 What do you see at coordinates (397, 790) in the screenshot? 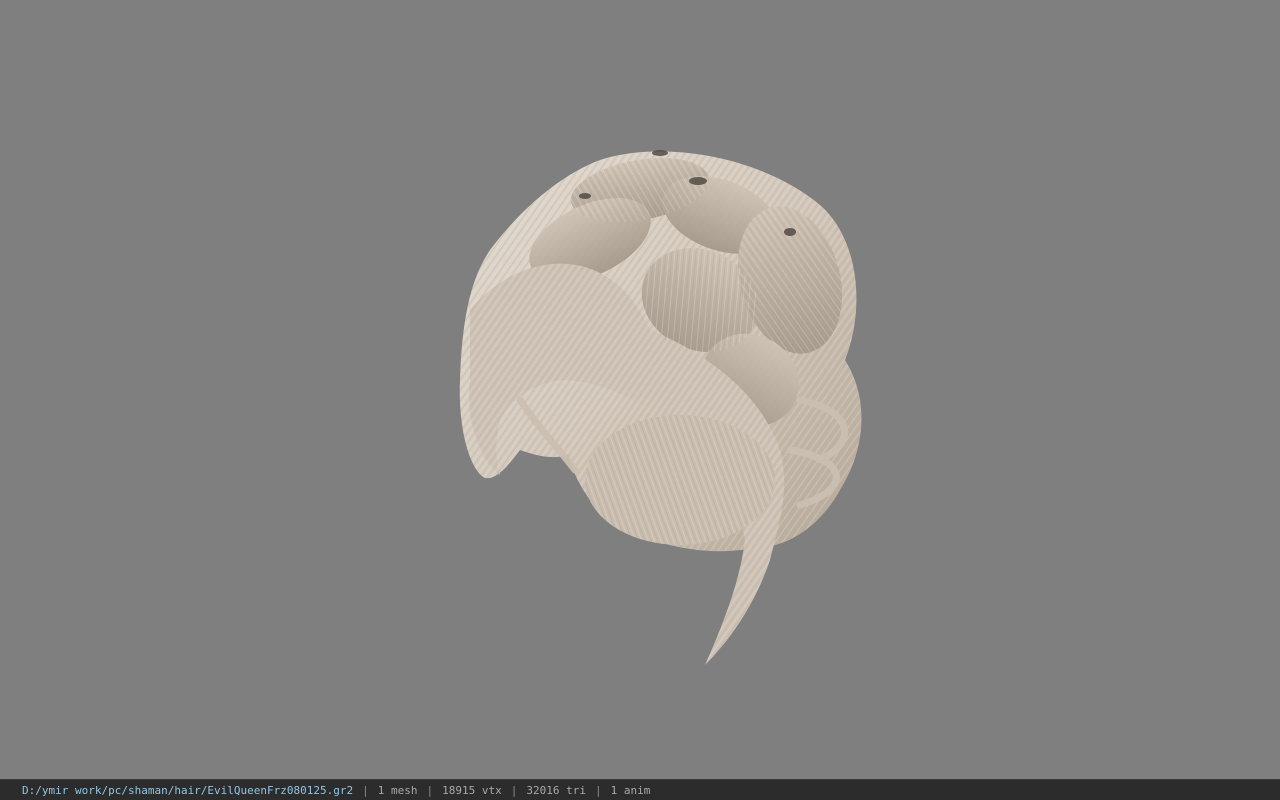
I see `mesh-count: 1 mesh` at bounding box center [397, 790].